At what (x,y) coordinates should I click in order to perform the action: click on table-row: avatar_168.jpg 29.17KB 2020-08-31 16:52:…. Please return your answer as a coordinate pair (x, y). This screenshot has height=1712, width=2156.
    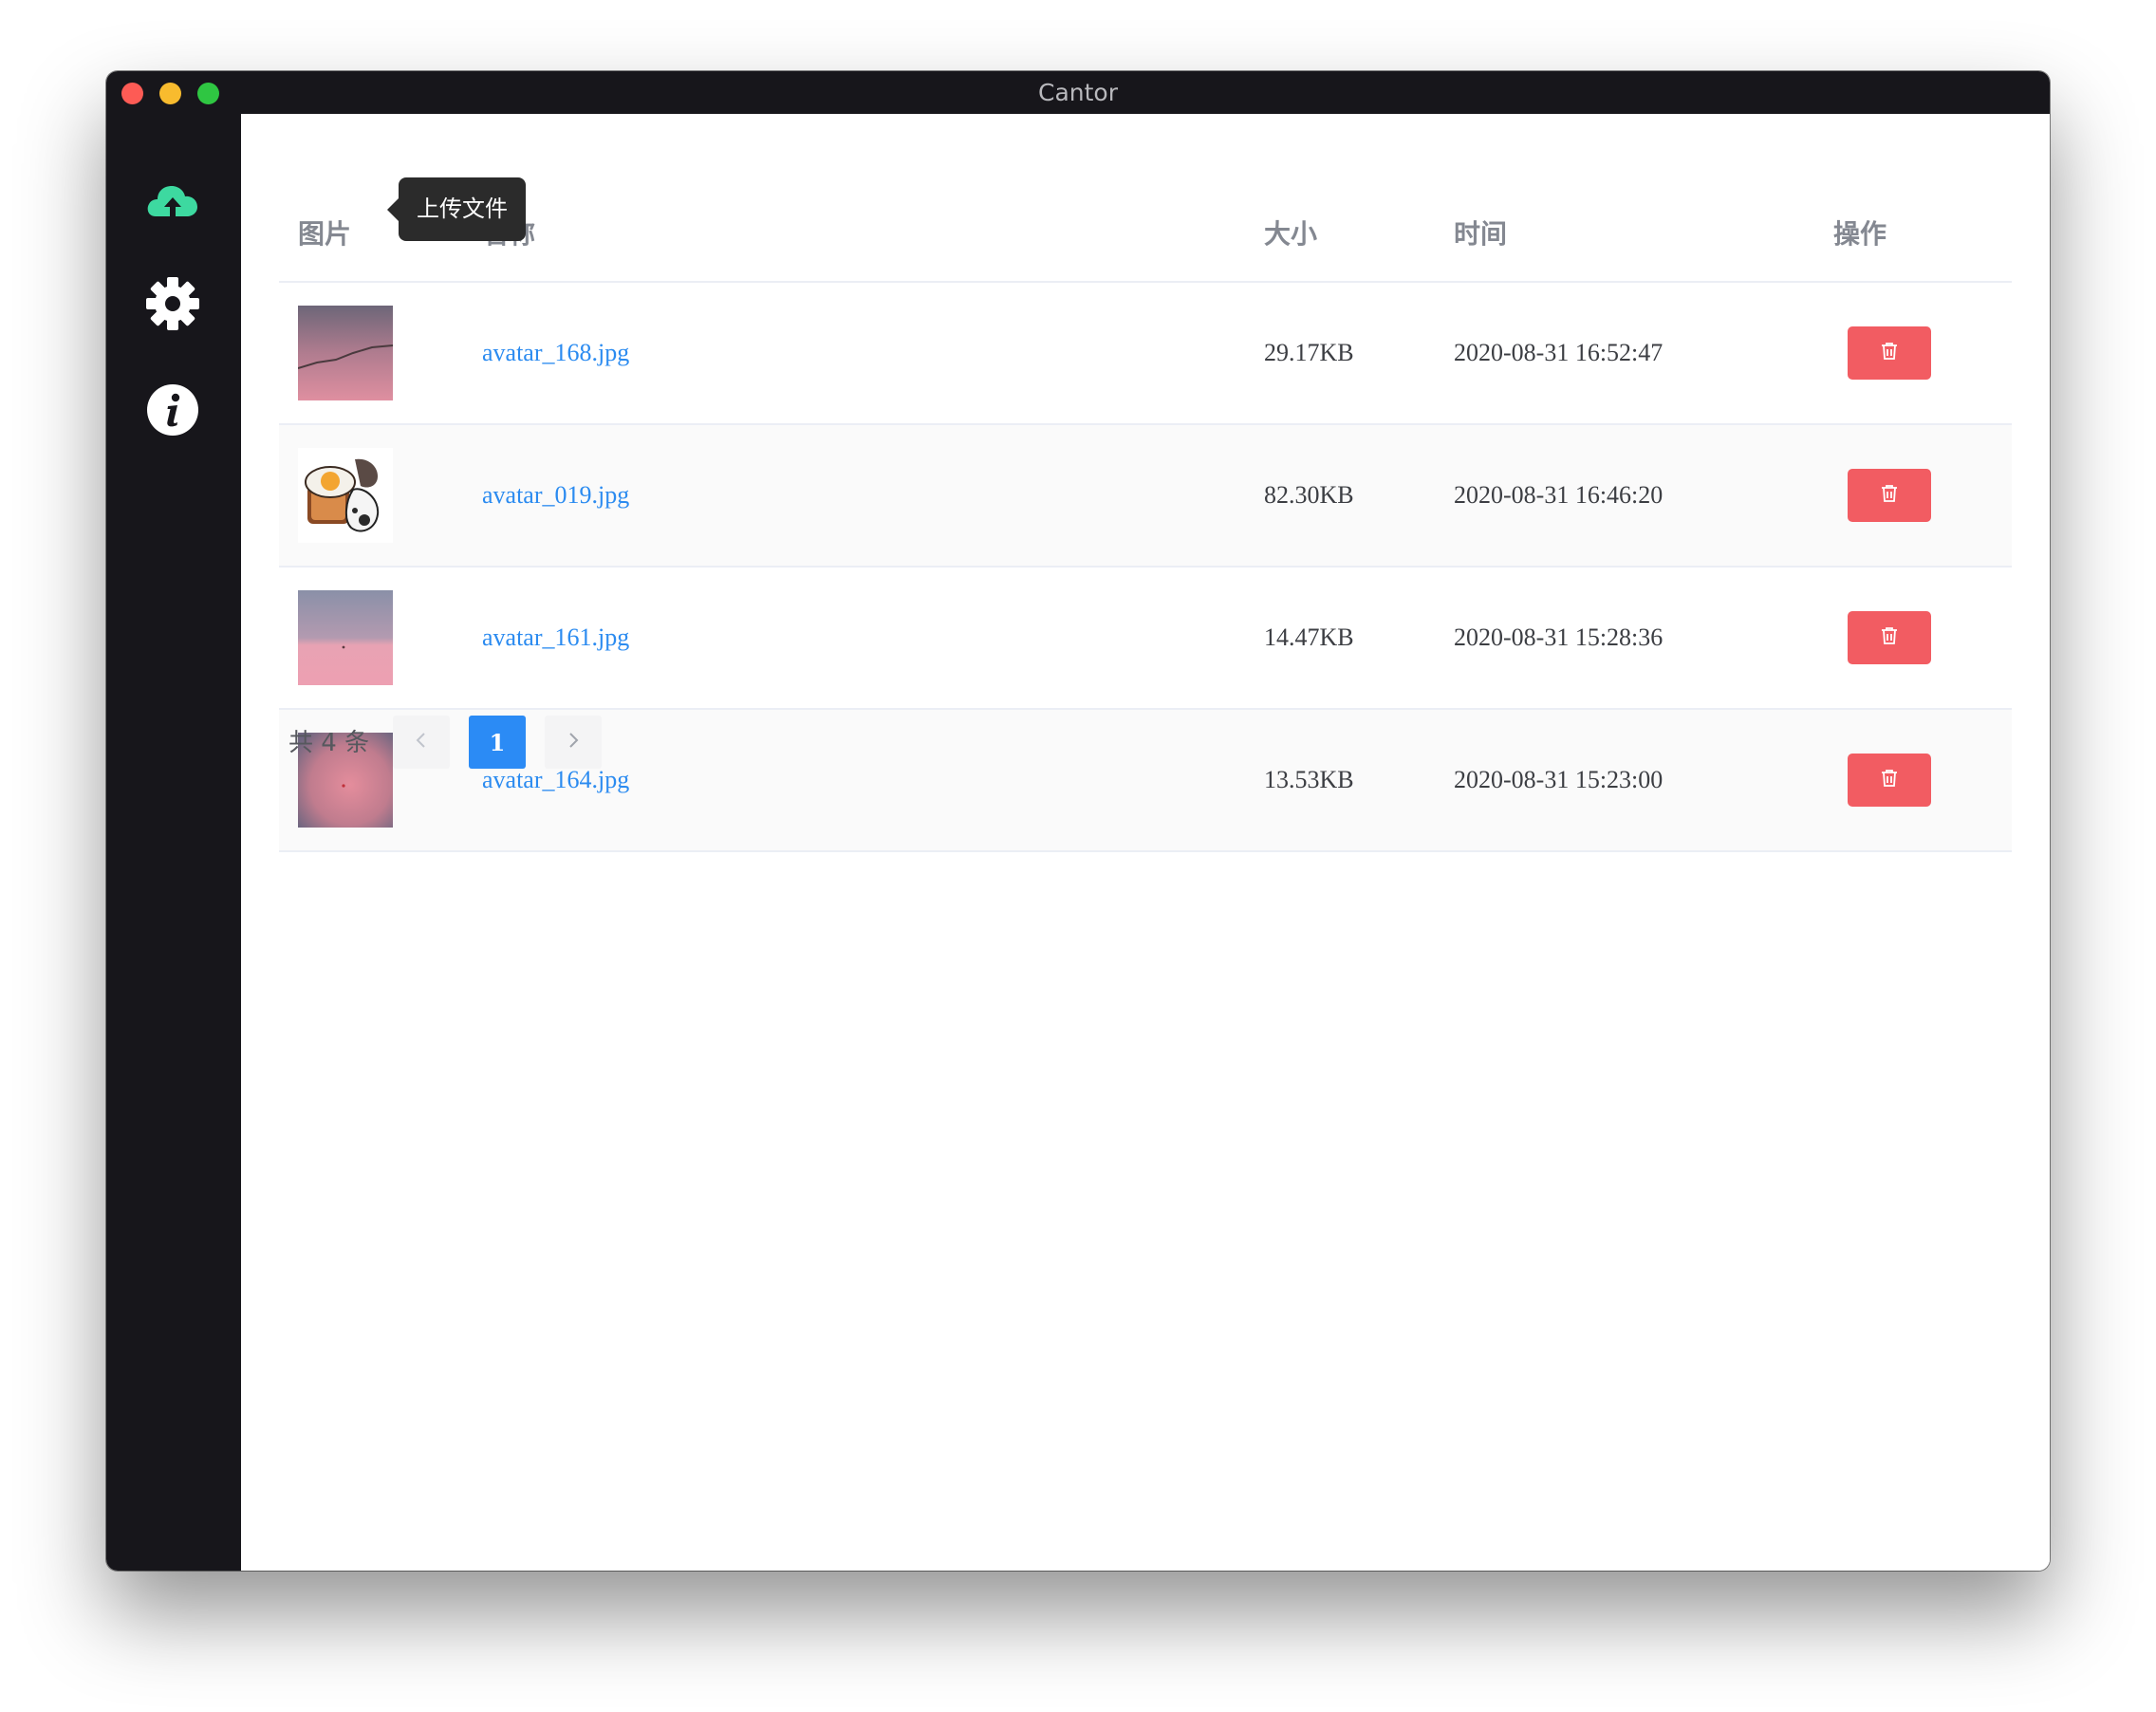
    Looking at the image, I should click on (1145, 354).